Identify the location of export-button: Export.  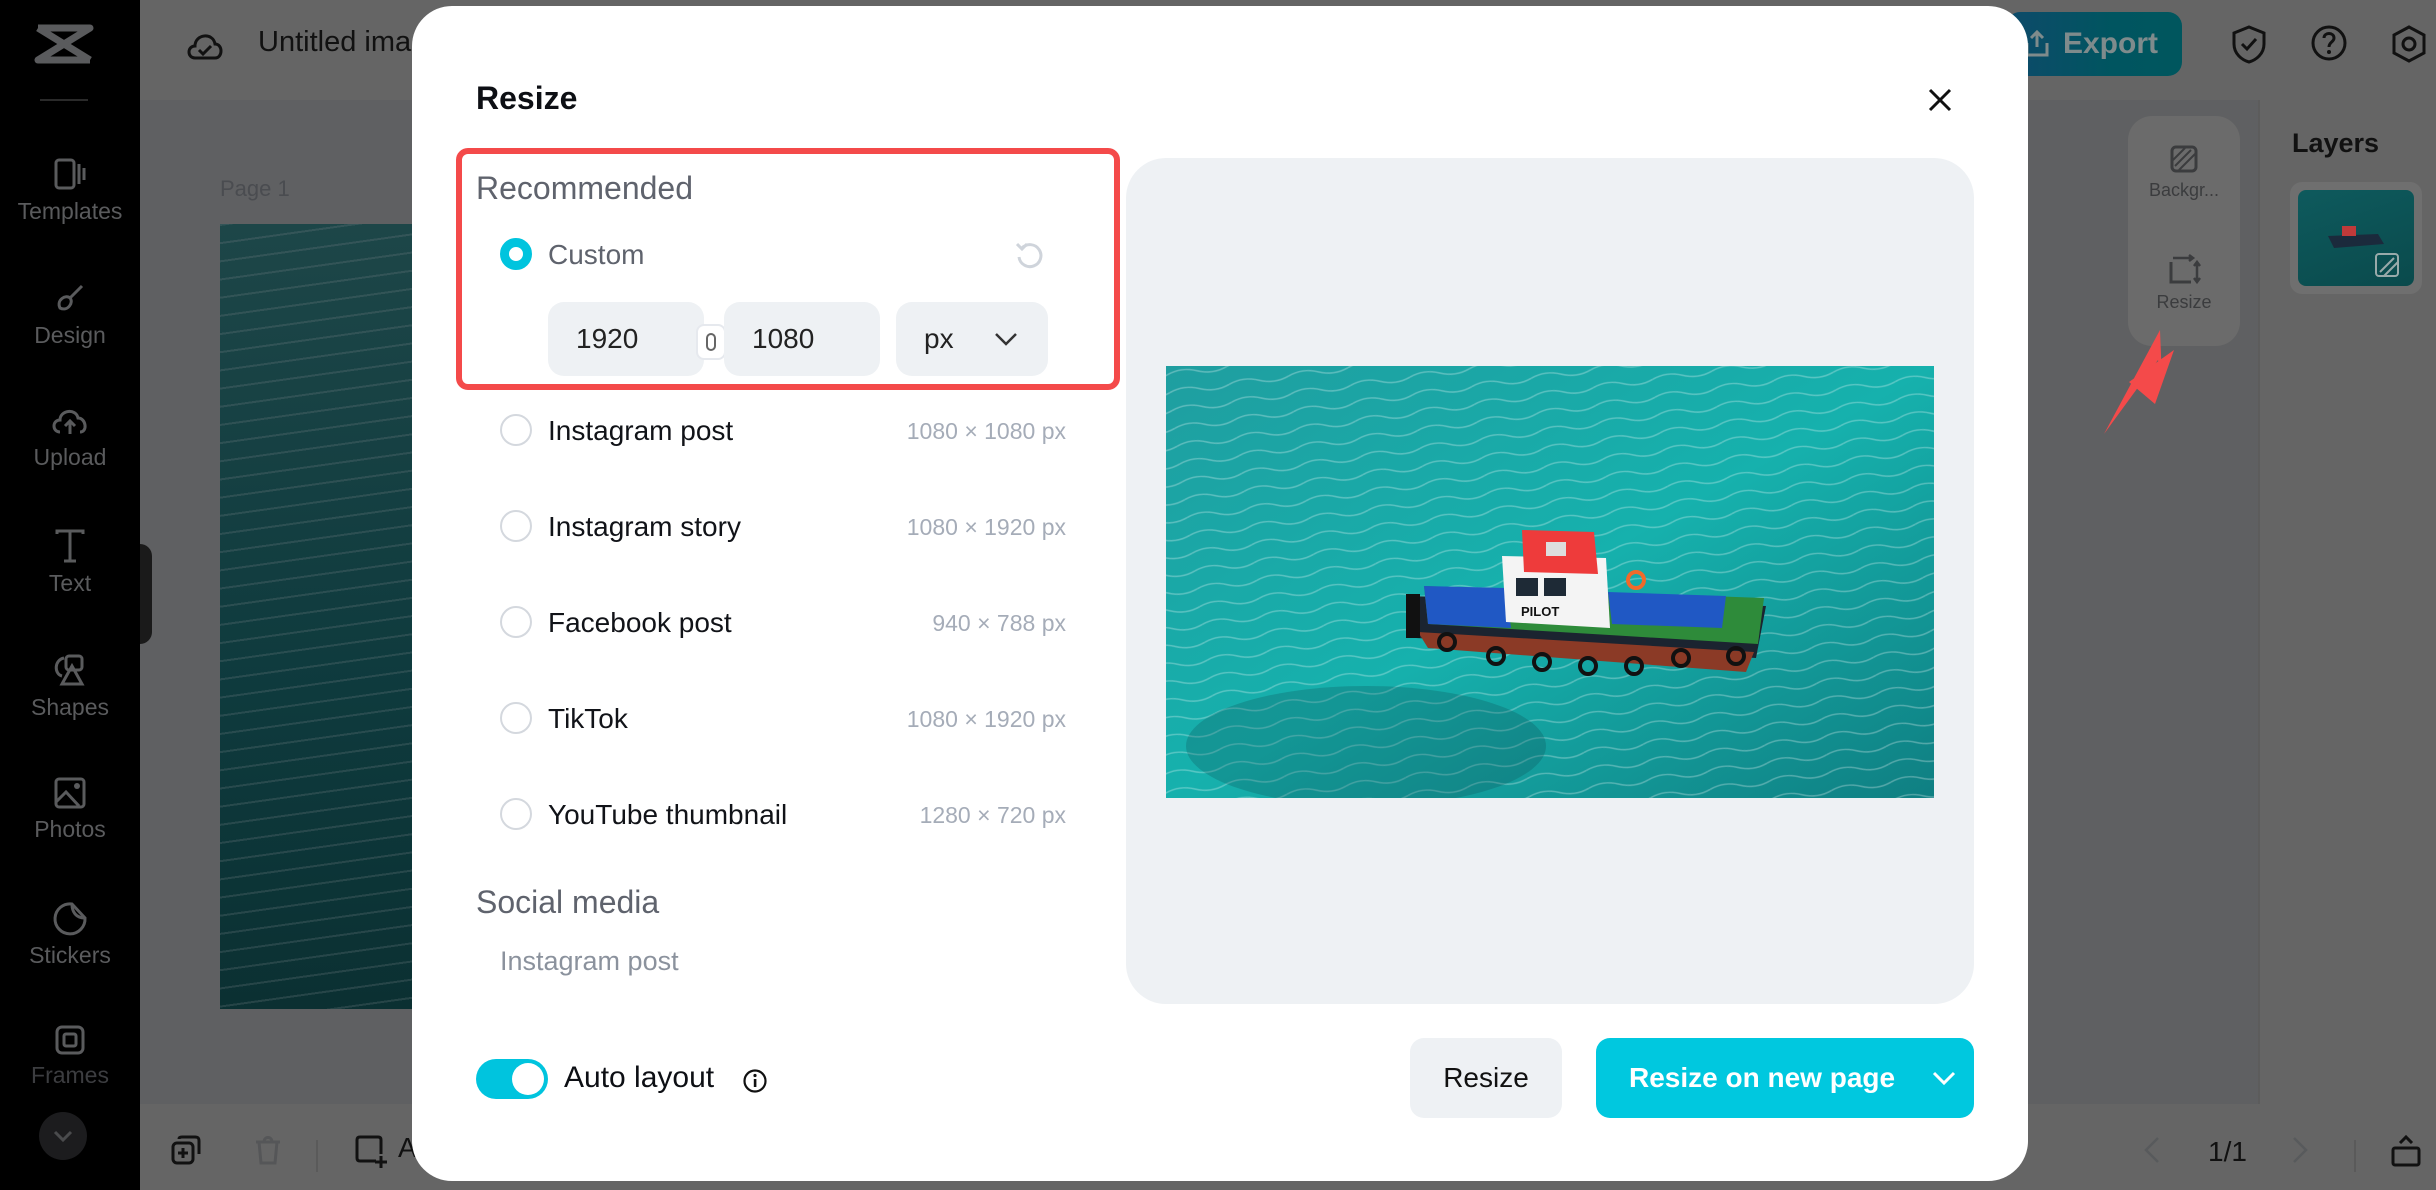
(2094, 44).